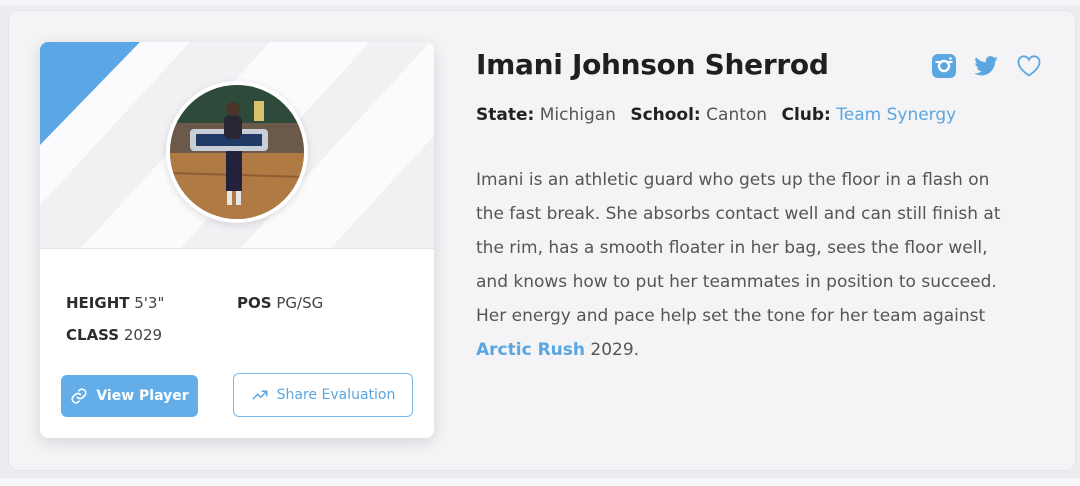 This screenshot has height=486, width=1080. What do you see at coordinates (577, 115) in the screenshot?
I see `state-value: Michigan` at bounding box center [577, 115].